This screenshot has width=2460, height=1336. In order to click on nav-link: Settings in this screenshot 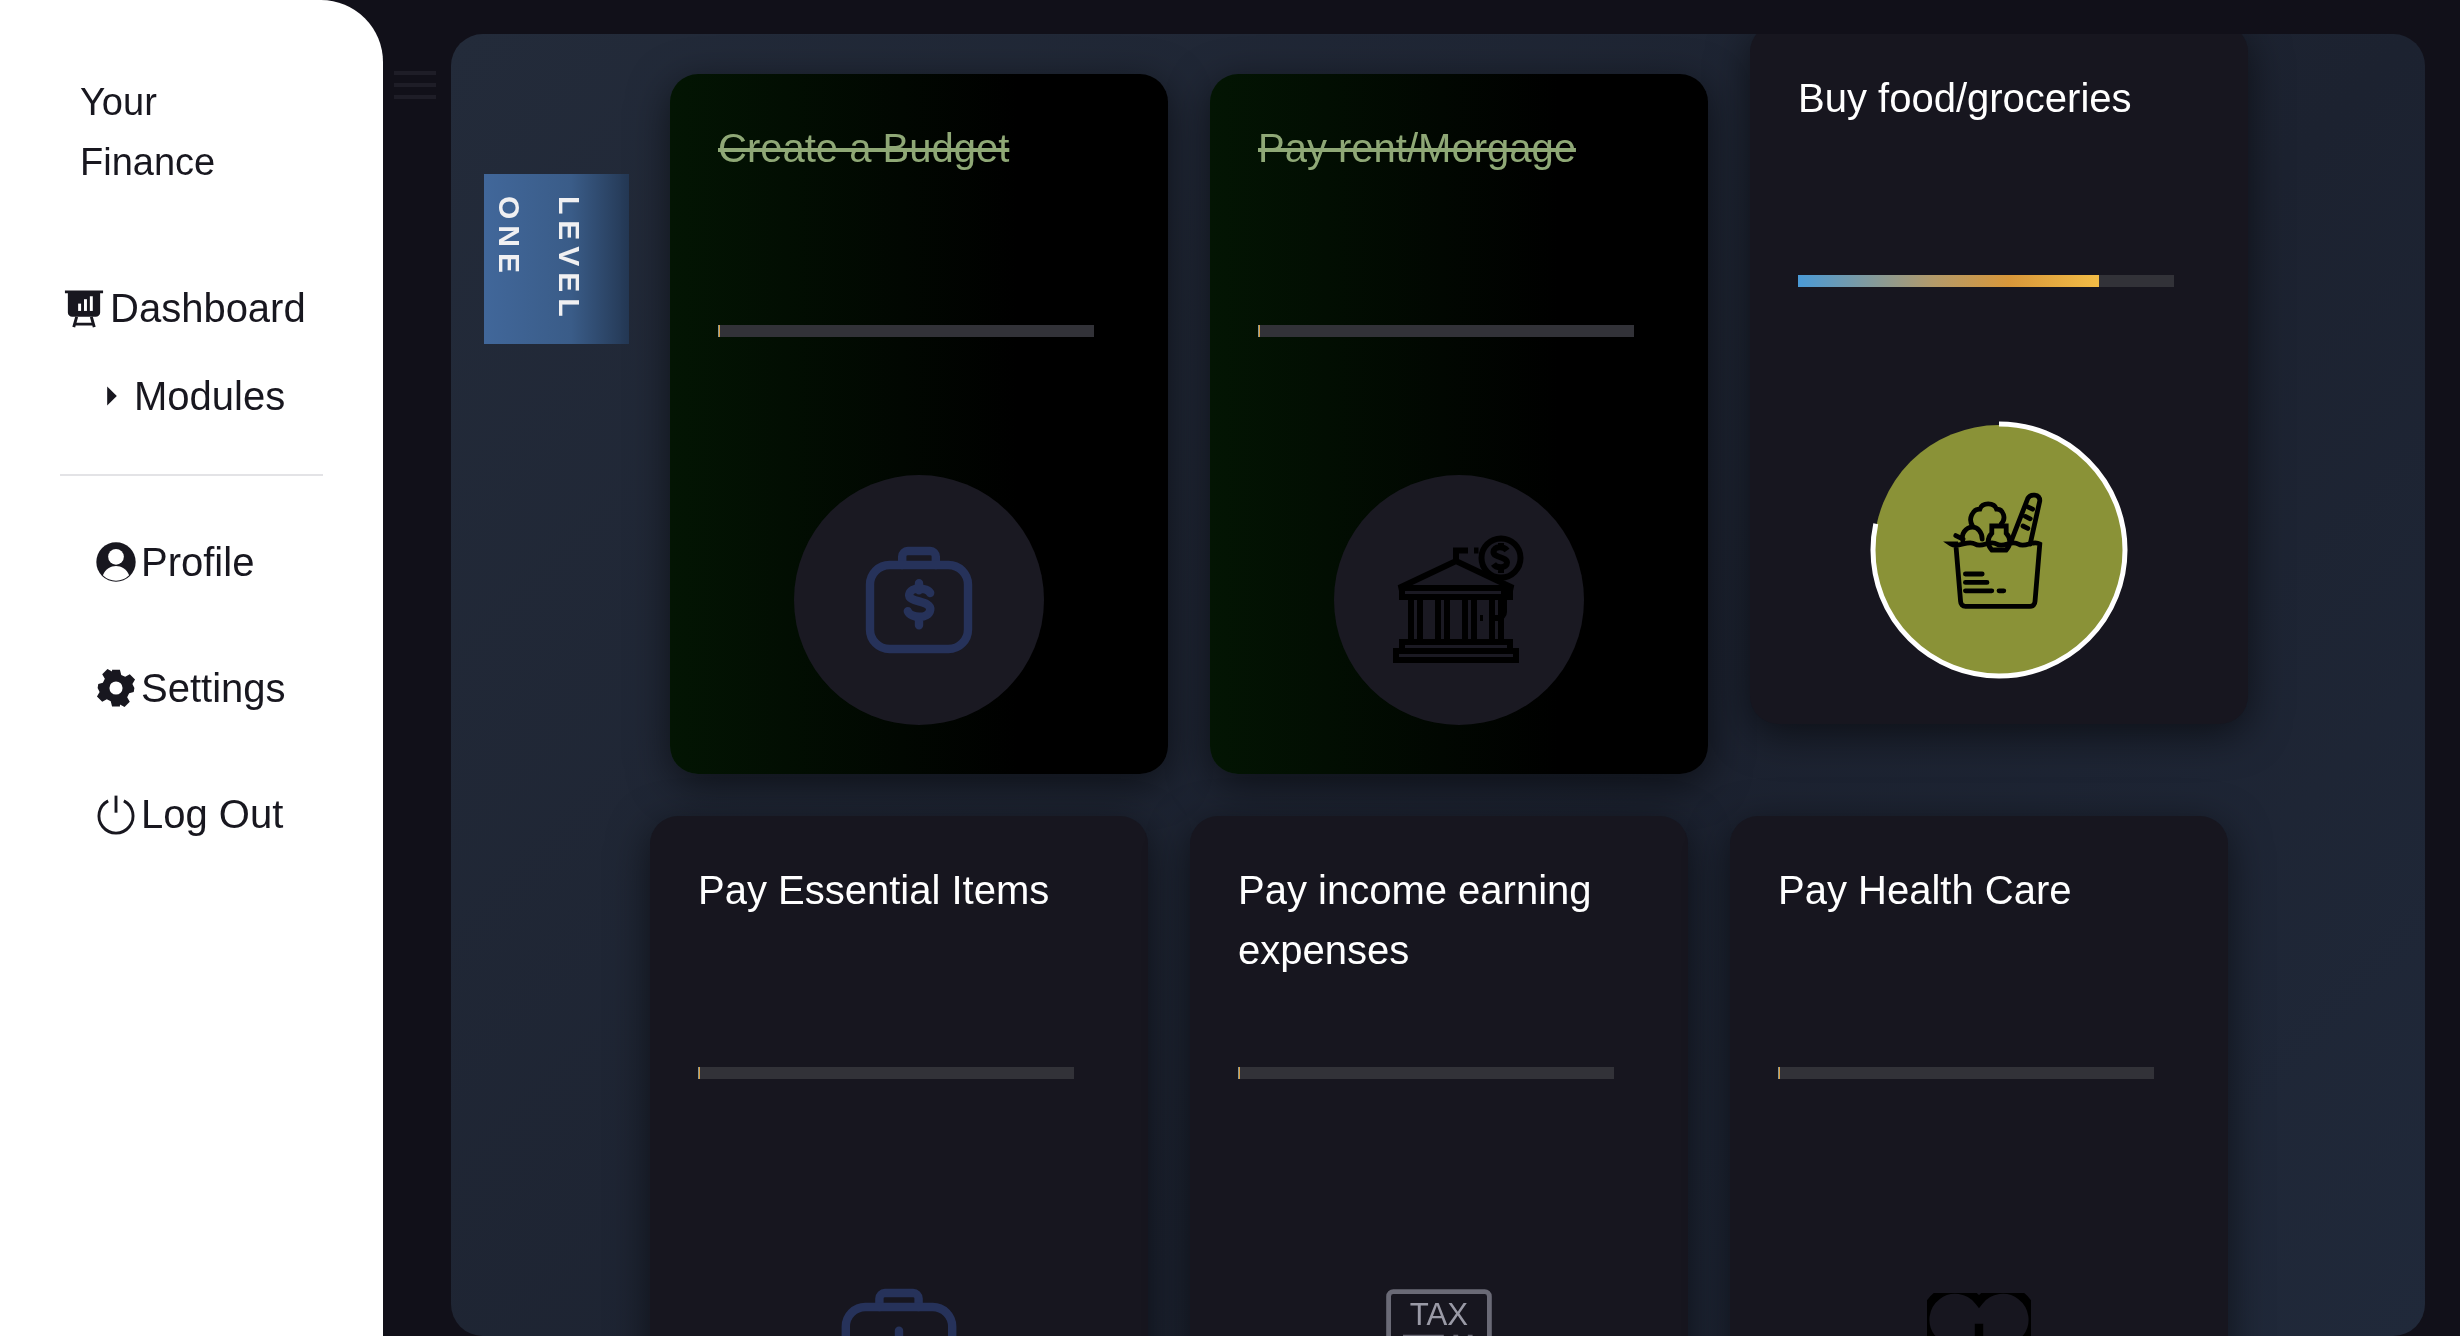, I will do `click(239, 688)`.